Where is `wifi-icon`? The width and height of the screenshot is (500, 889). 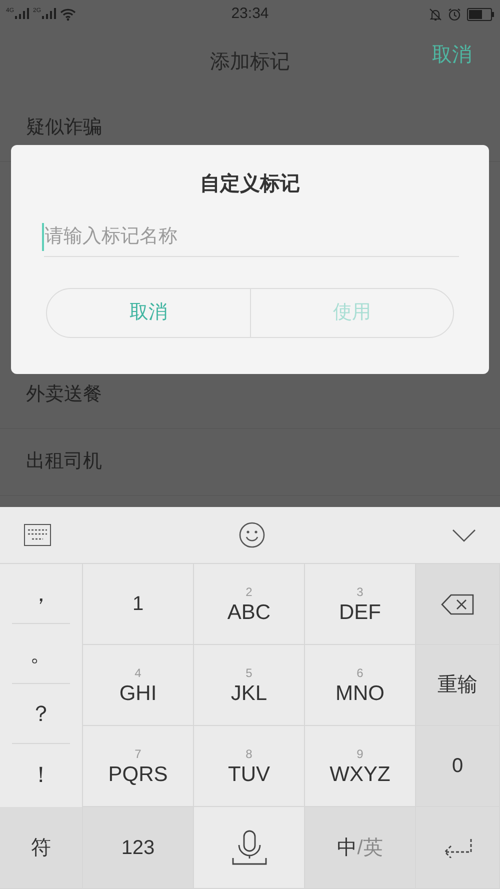 wifi-icon is located at coordinates (68, 14).